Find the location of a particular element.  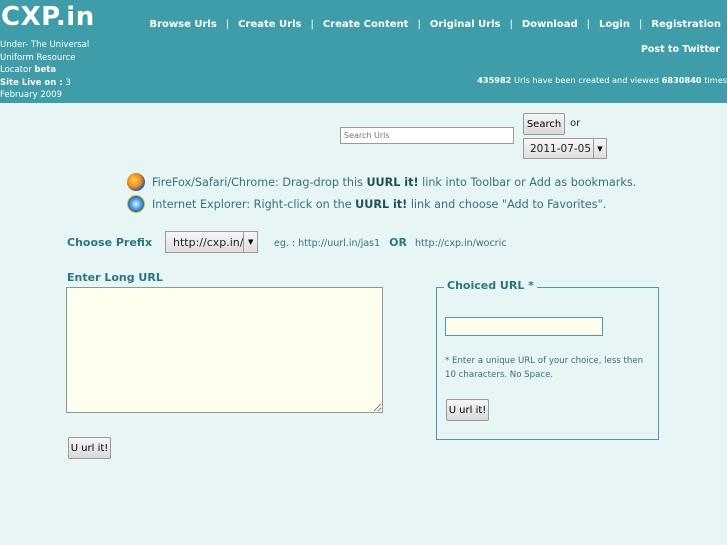

choose-prefix-label: Choose Prefix is located at coordinates (110, 242).